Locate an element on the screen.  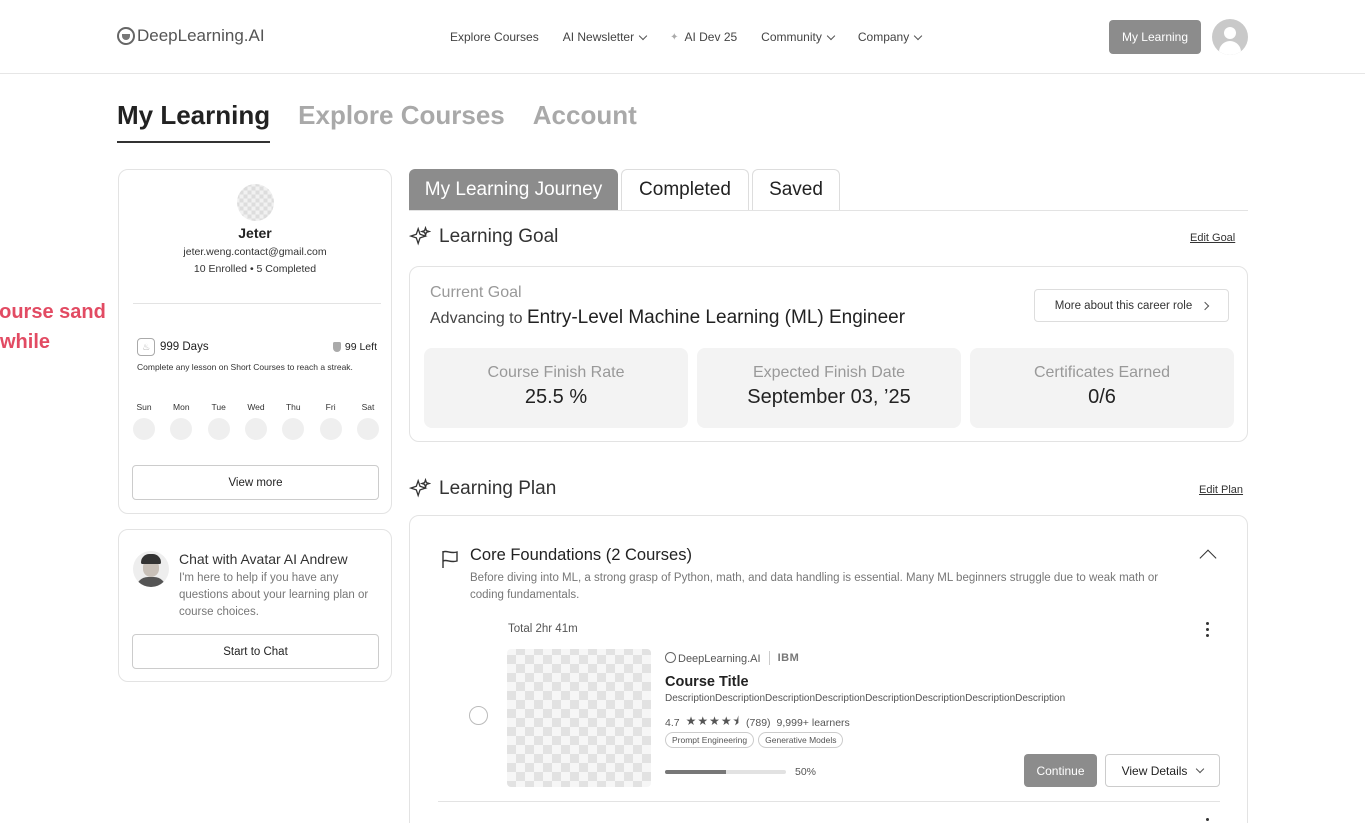
profile-name: Jeter is located at coordinates (255, 233).